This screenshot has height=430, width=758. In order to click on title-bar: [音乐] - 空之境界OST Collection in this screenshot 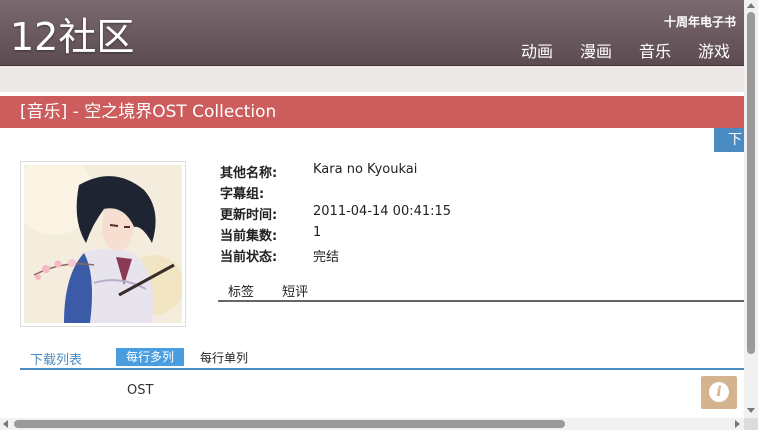, I will do `click(372, 112)`.